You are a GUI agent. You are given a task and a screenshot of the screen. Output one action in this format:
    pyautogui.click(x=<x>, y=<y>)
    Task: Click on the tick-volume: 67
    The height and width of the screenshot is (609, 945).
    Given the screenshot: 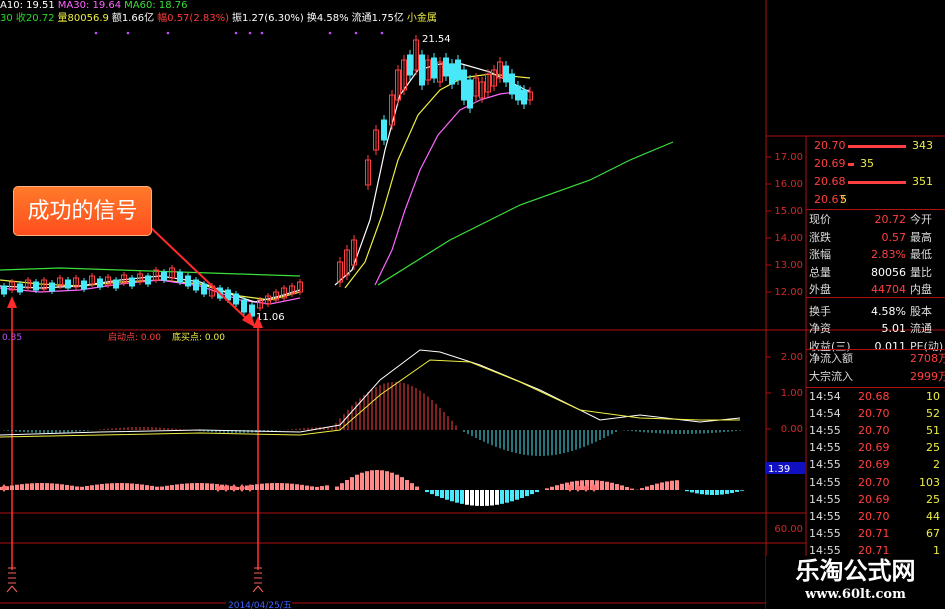 What is the action you would take?
    pyautogui.click(x=933, y=533)
    